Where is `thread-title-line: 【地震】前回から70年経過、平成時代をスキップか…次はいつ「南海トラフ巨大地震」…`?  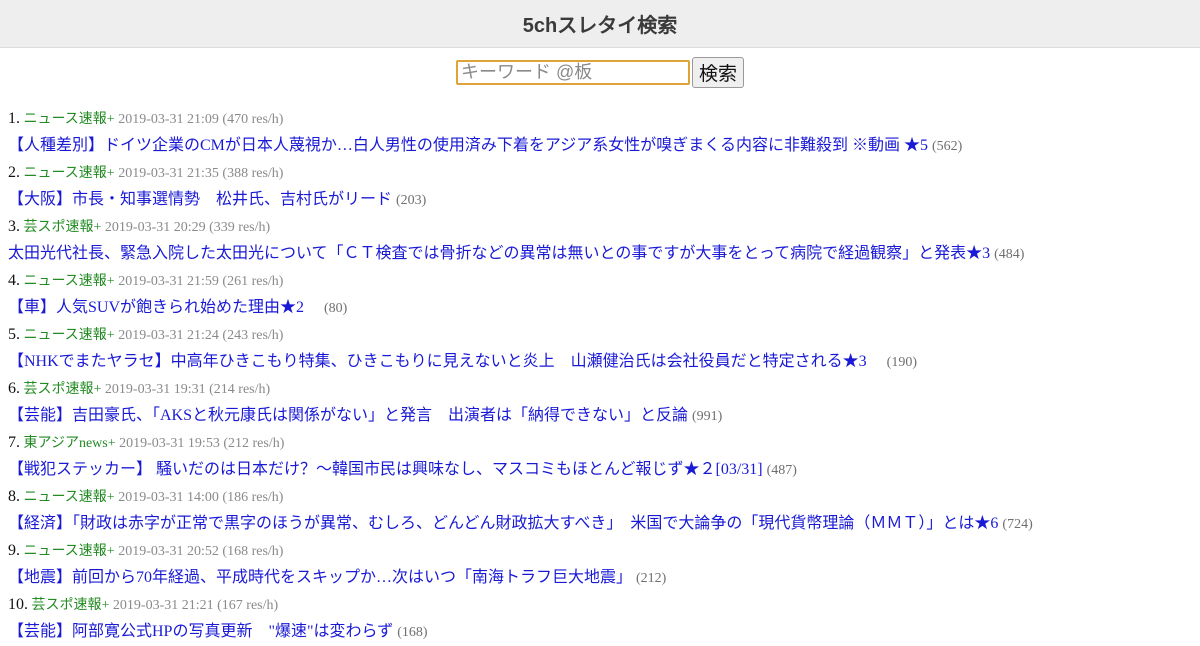 thread-title-line: 【地震】前回から70年経過、平成時代をスキップか…次はいつ「南海トラフ巨大地震」… is located at coordinates (604, 577).